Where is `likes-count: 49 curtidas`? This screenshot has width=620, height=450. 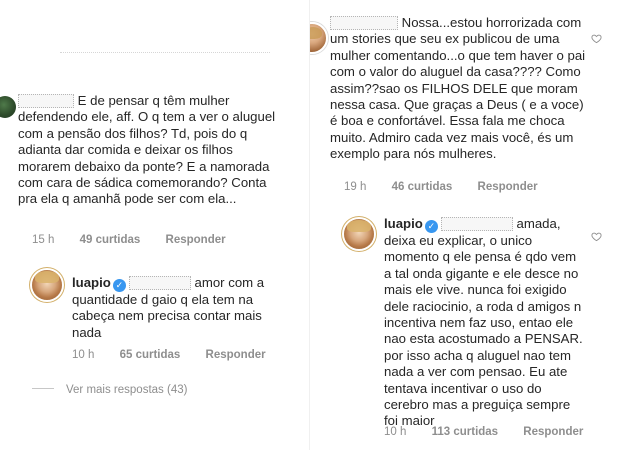 likes-count: 49 curtidas is located at coordinates (110, 240).